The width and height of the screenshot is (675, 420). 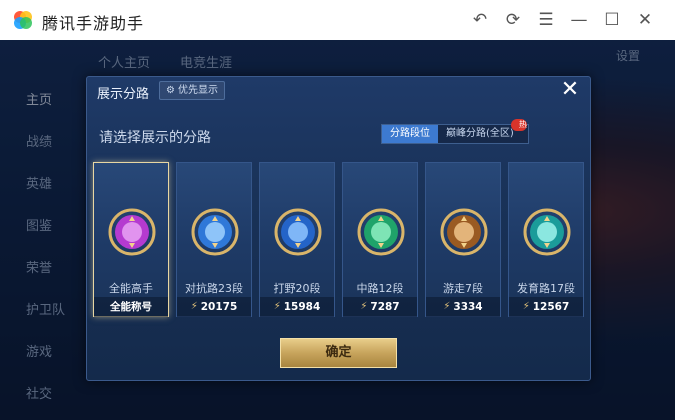 I want to click on priority-display-label: 优先显示, so click(x=197, y=90).